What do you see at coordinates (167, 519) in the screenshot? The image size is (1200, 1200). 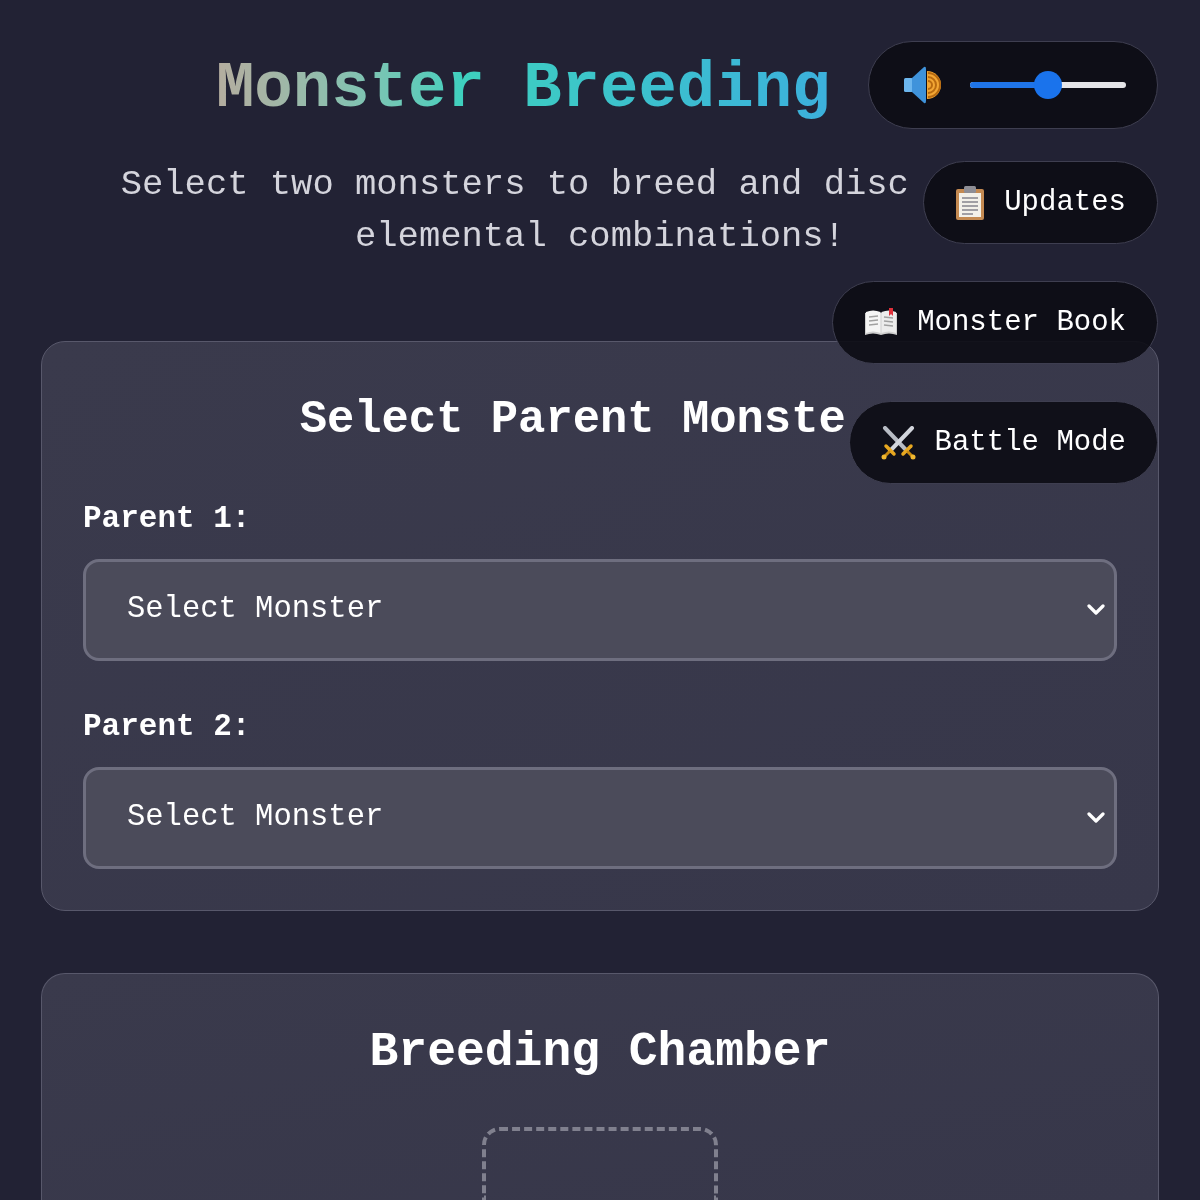 I see `field-label: Parent 1:` at bounding box center [167, 519].